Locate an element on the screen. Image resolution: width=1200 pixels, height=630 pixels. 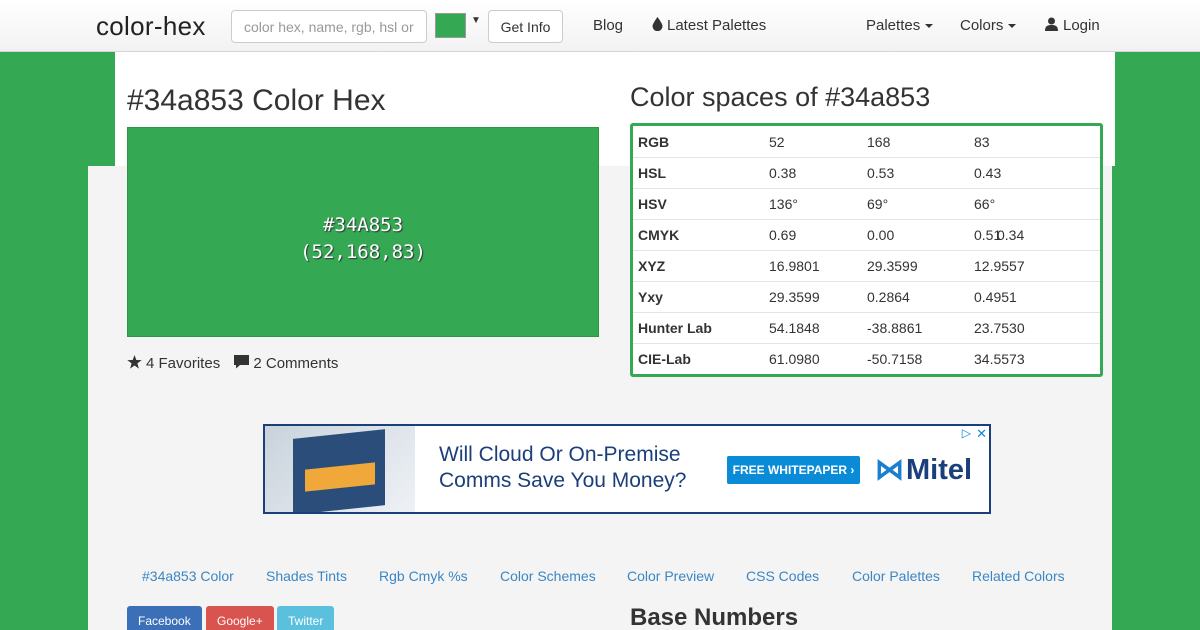
color-preview-rgb: (52,168,83) is located at coordinates (363, 252).